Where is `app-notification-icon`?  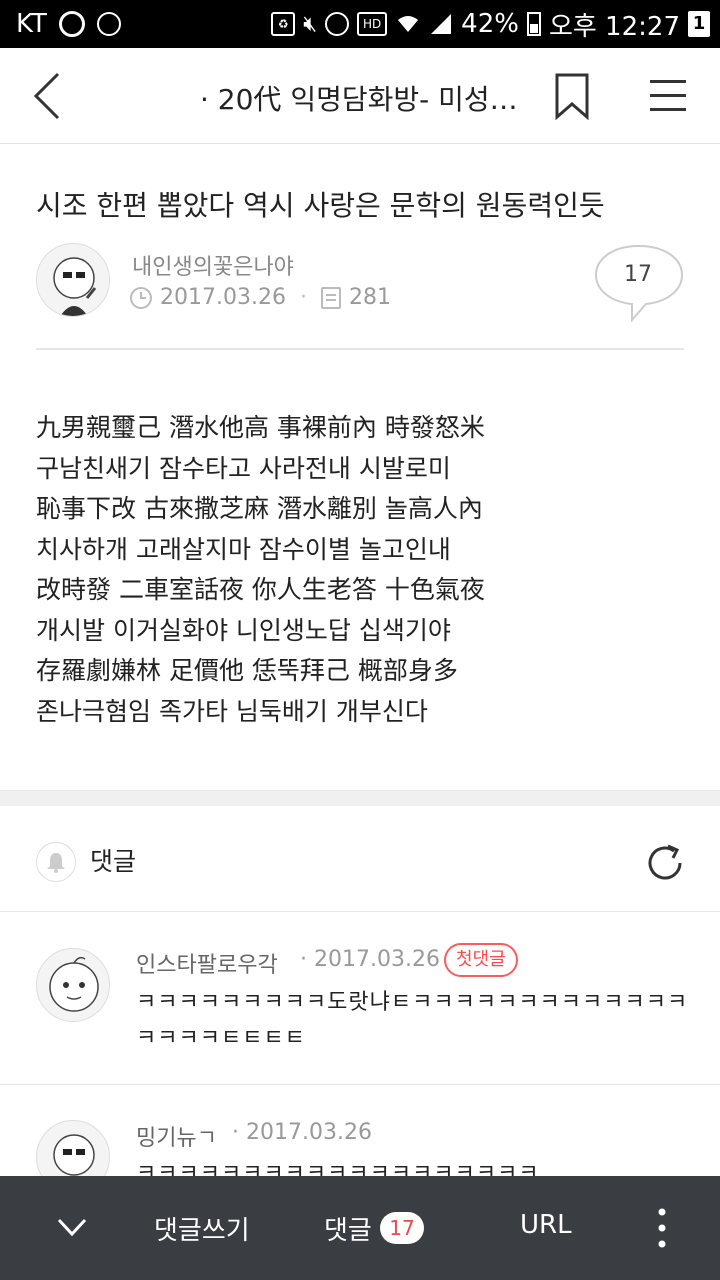 app-notification-icon is located at coordinates (108, 24).